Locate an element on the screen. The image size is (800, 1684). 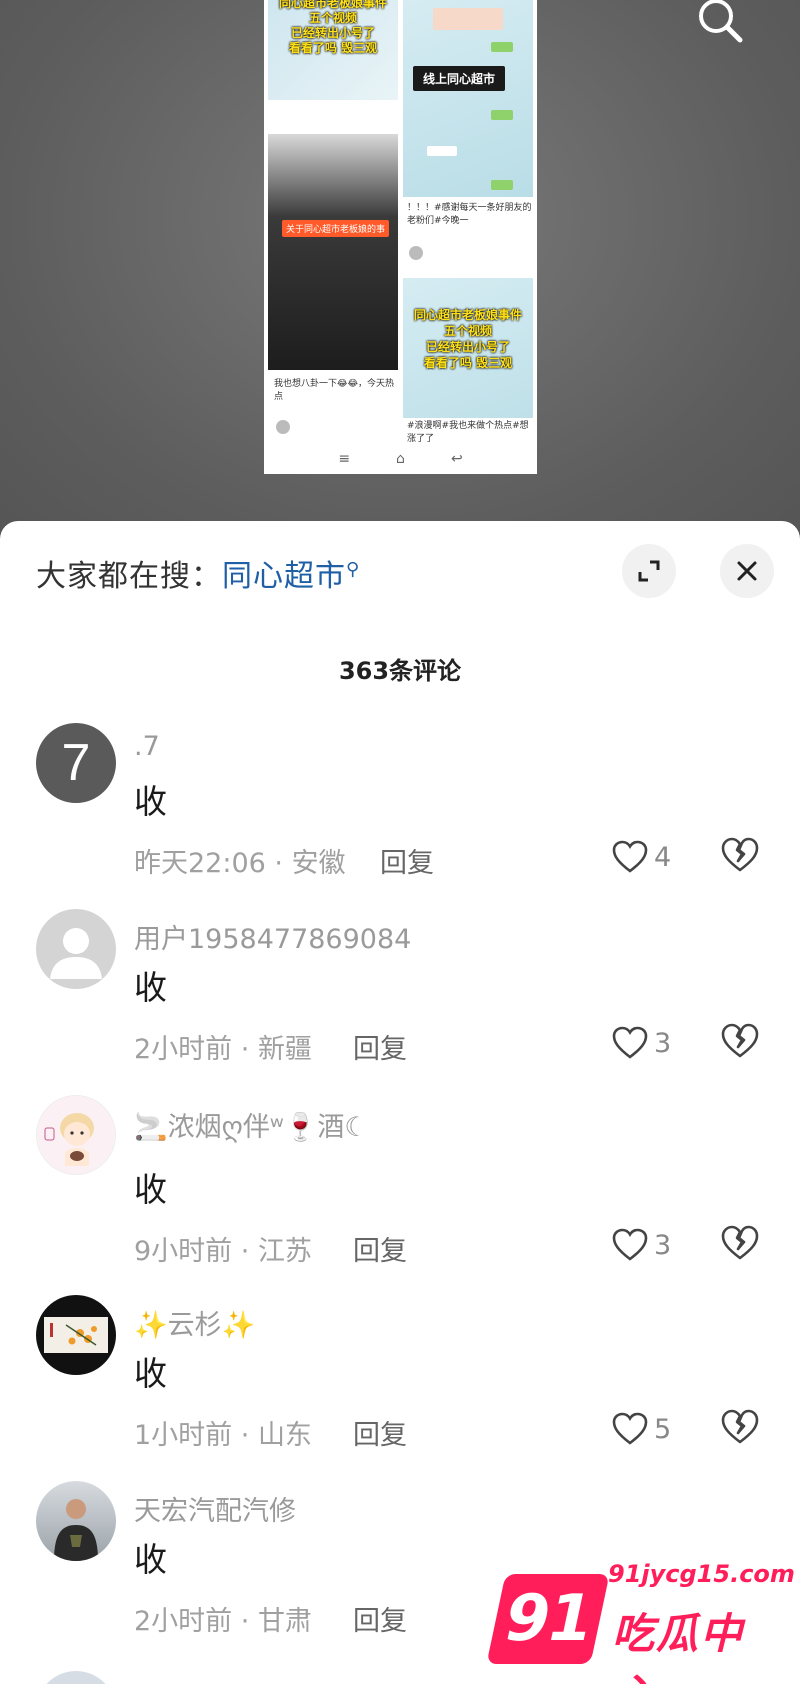
feed-tile: 关于同心超市老板娘的事 is located at coordinates (333, 252).